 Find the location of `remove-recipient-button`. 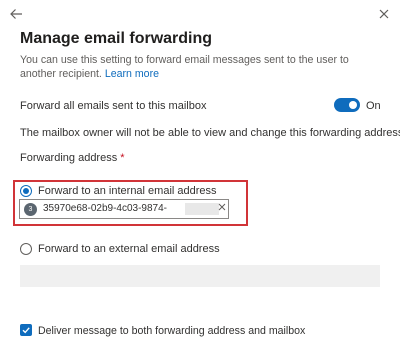

remove-recipient-button is located at coordinates (222, 209).